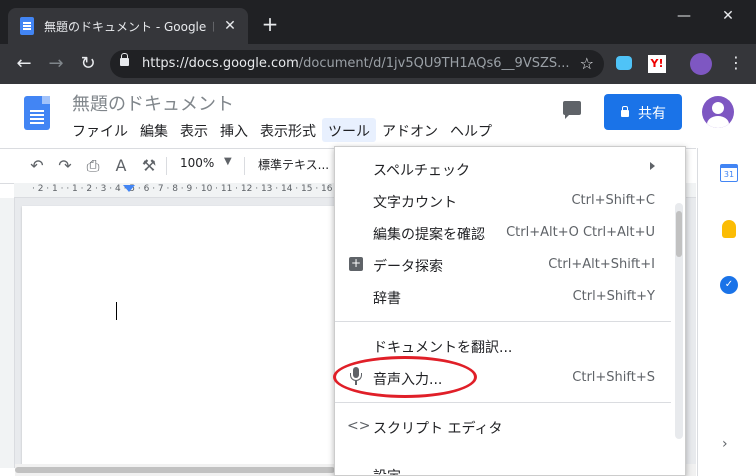 Image resolution: width=756 pixels, height=476 pixels. I want to click on menu-edit: 編集, so click(154, 130).